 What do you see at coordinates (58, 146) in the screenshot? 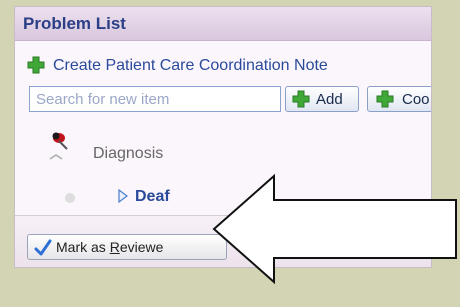
I see `pin-icon` at bounding box center [58, 146].